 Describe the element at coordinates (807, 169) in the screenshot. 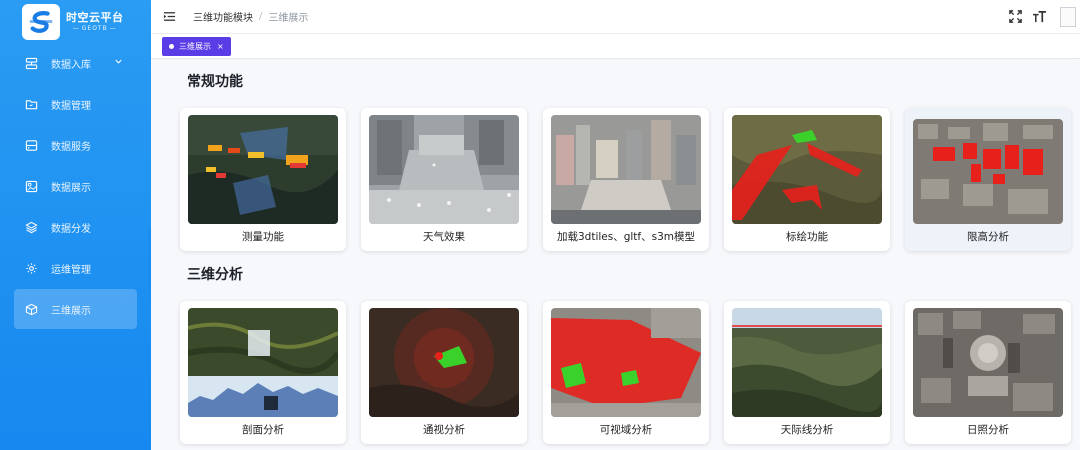

I see `thumbnail-plot` at that location.